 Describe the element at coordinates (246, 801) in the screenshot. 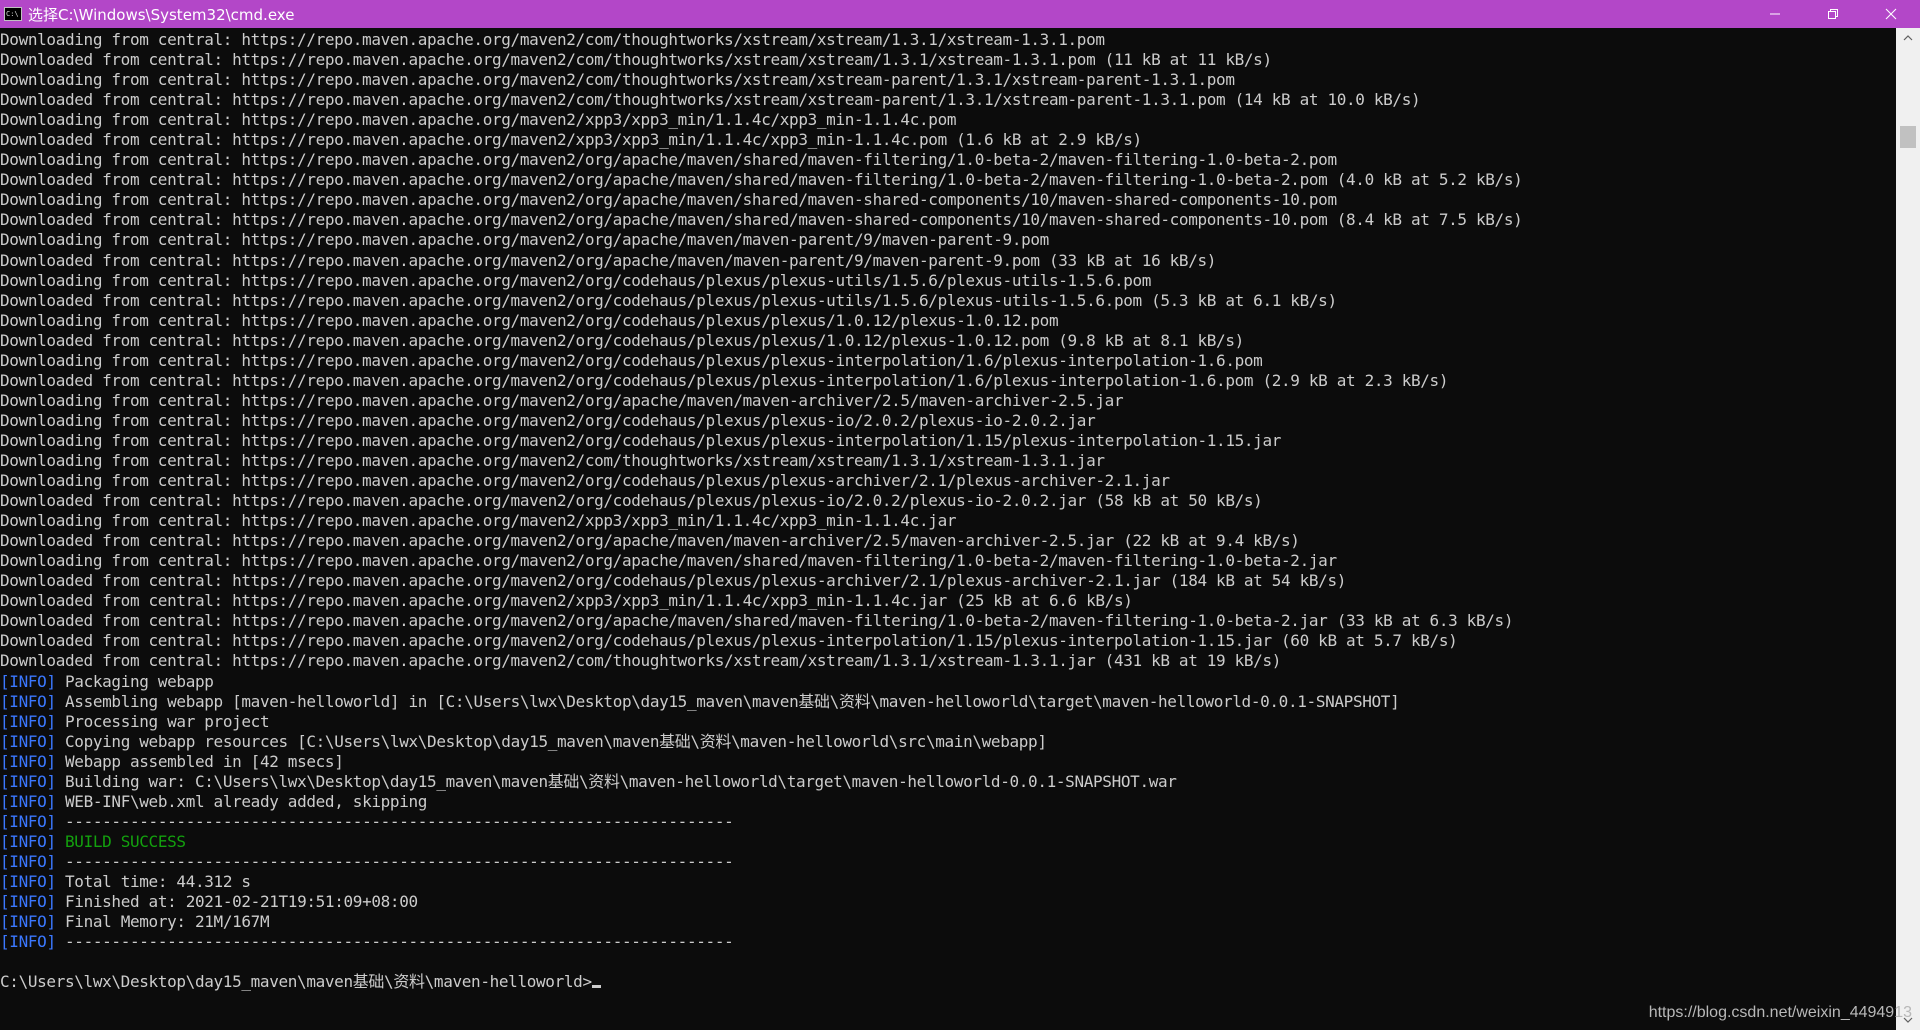

I see `info-message: WEB-INF\web.xml already added, skipping` at that location.